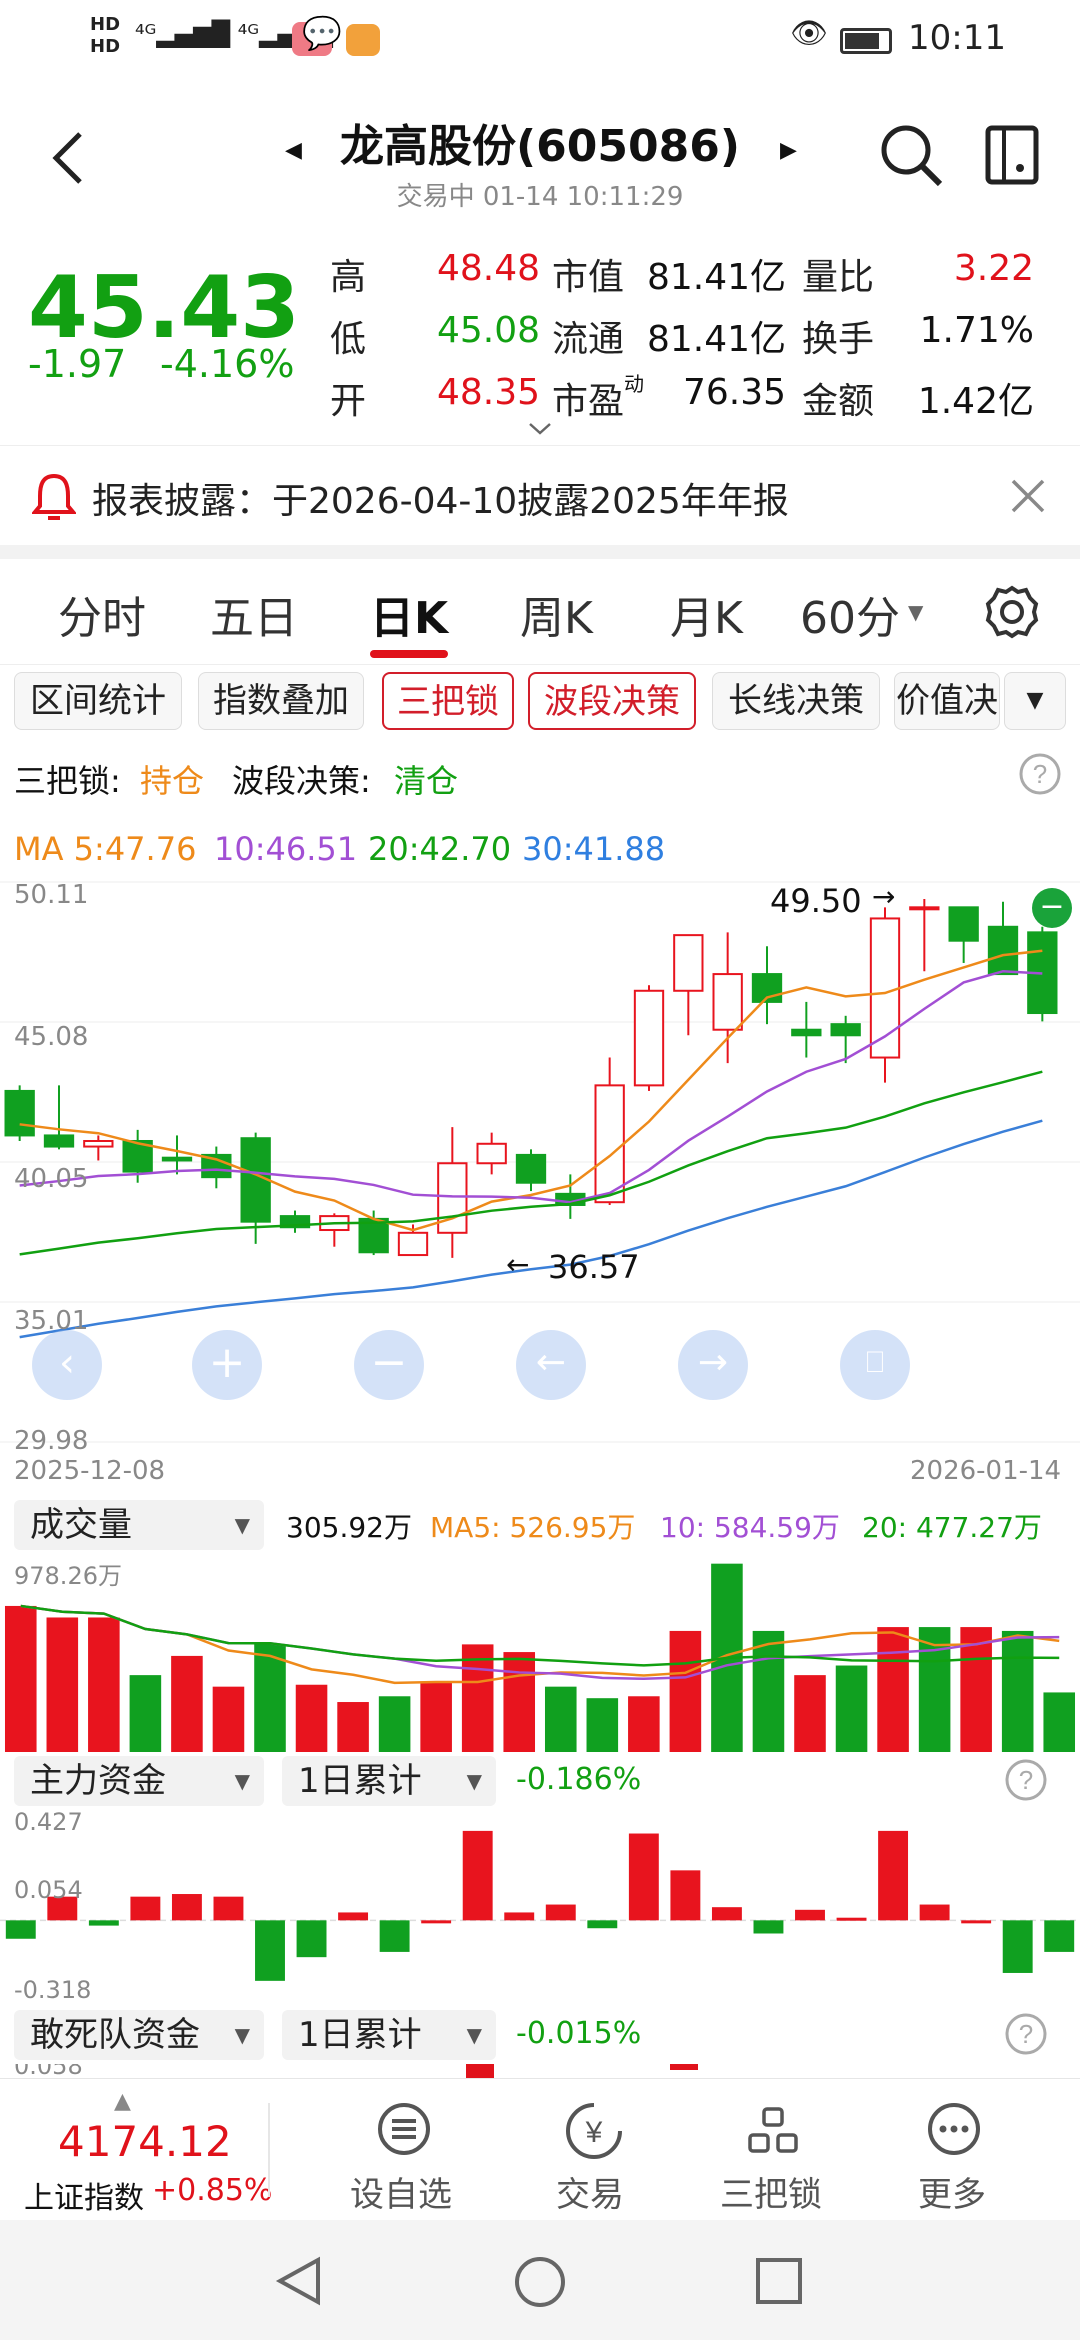  I want to click on dare-fund-period-selector: 1日累计 ▼, so click(389, 2035).